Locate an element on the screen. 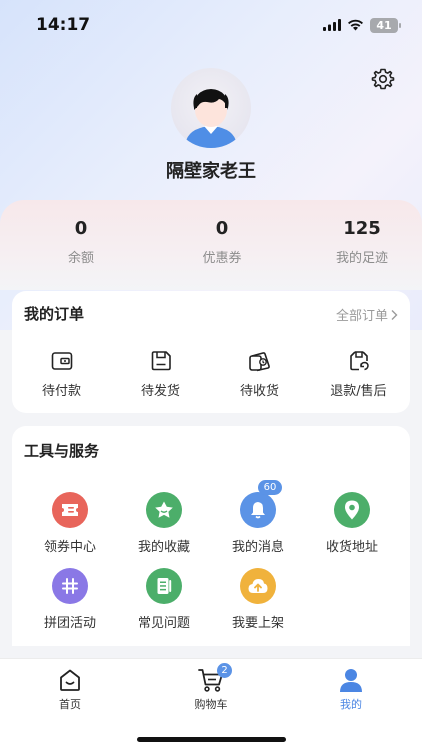 The width and height of the screenshot is (422, 750). order-label: 待发货 is located at coordinates (160, 391).